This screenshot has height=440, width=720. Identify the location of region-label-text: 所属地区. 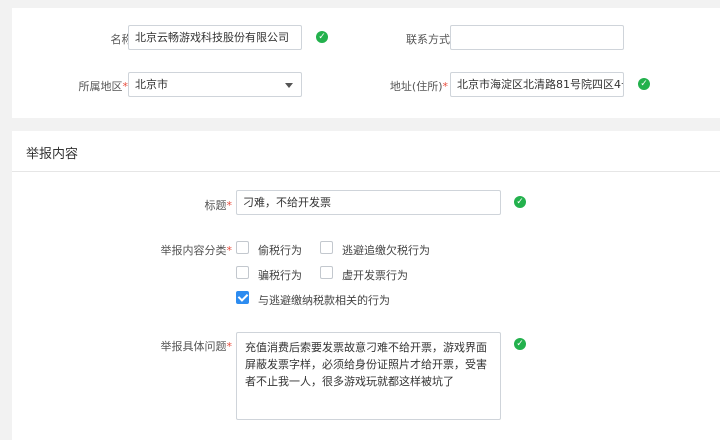
(100, 86).